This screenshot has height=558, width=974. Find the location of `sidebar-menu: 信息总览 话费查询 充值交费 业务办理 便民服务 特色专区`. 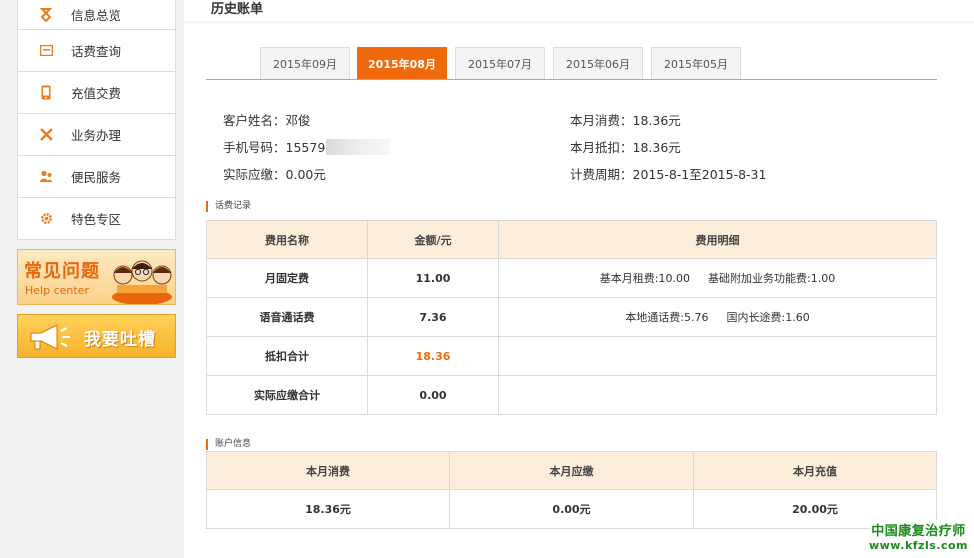

sidebar-menu: 信息总览 话费查询 充值交费 业务办理 便民服务 特色专区 is located at coordinates (96, 120).